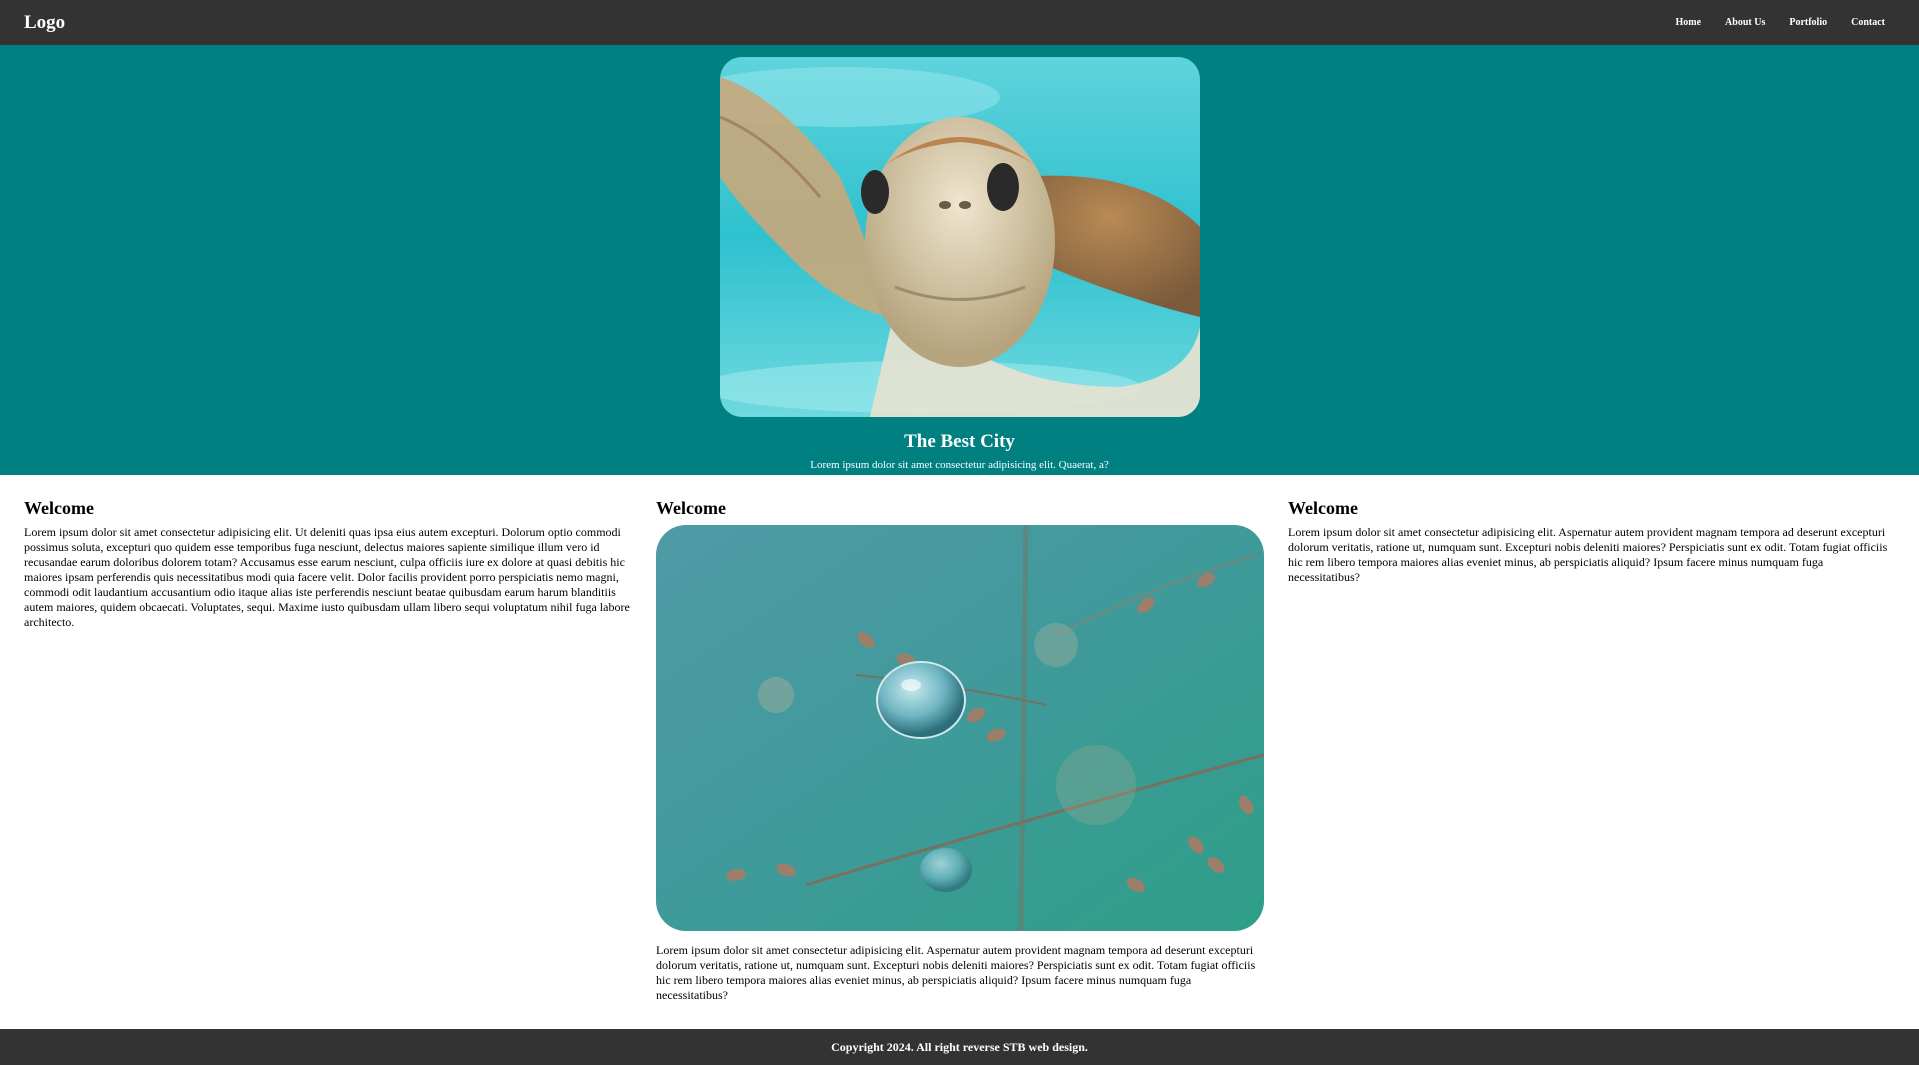 The height and width of the screenshot is (1065, 1919). I want to click on logo: Logo, so click(44, 23).